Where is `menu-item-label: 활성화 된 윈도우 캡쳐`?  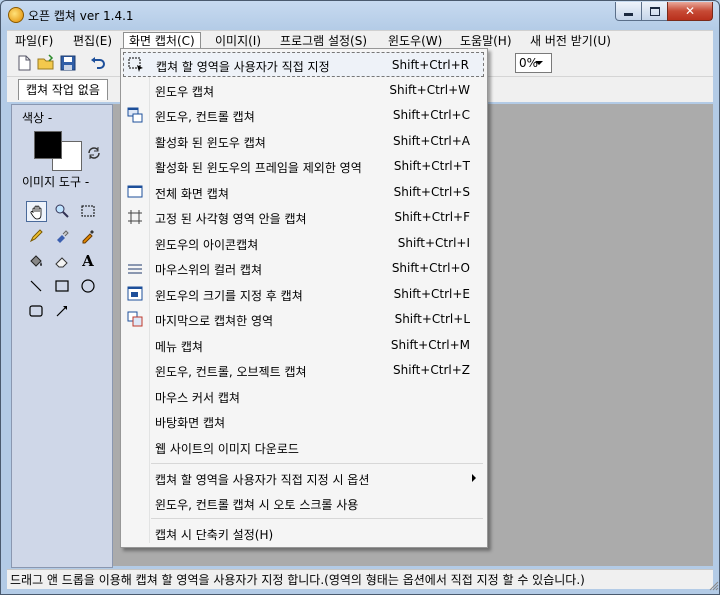 menu-item-label: 활성화 된 윈도우 캡쳐 is located at coordinates (210, 143).